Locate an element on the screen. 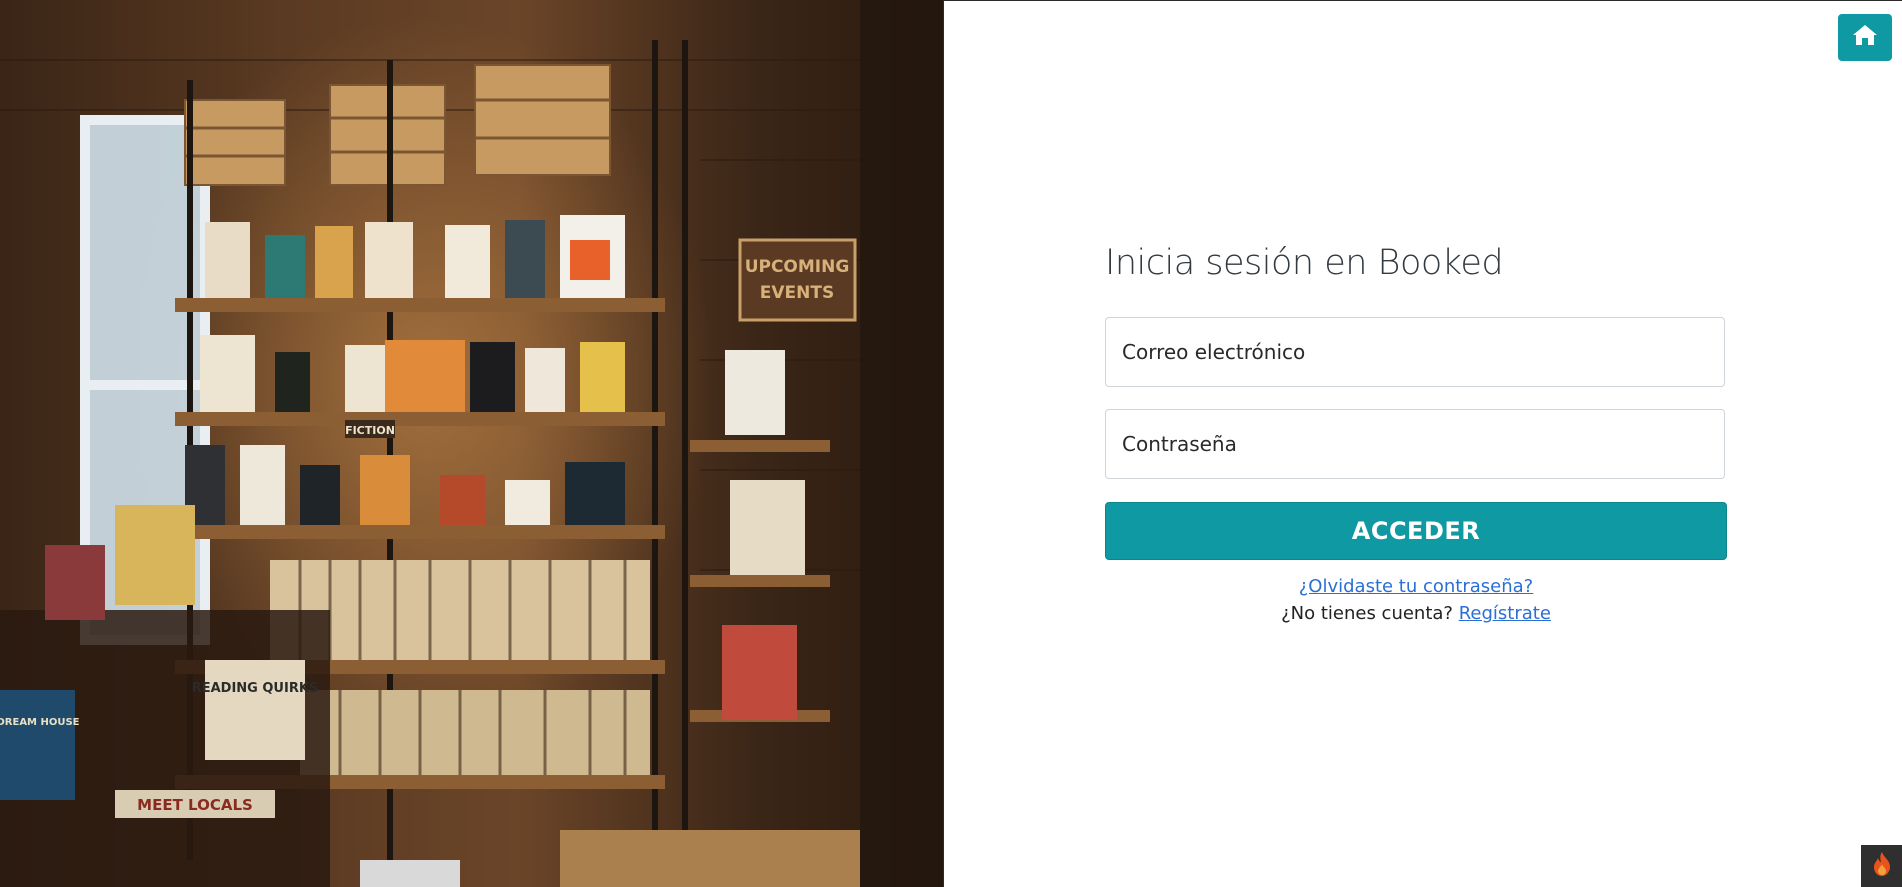  home-icon is located at coordinates (1865, 37).